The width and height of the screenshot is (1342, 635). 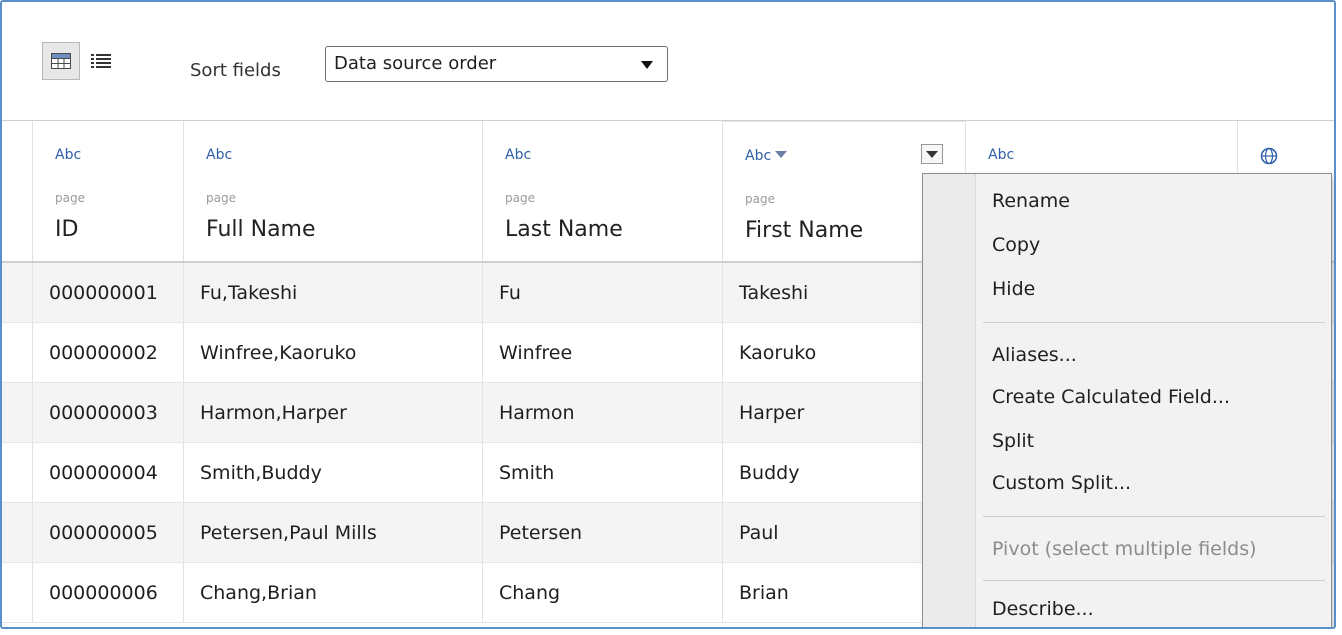 What do you see at coordinates (67, 229) in the screenshot?
I see `column-name: ID` at bounding box center [67, 229].